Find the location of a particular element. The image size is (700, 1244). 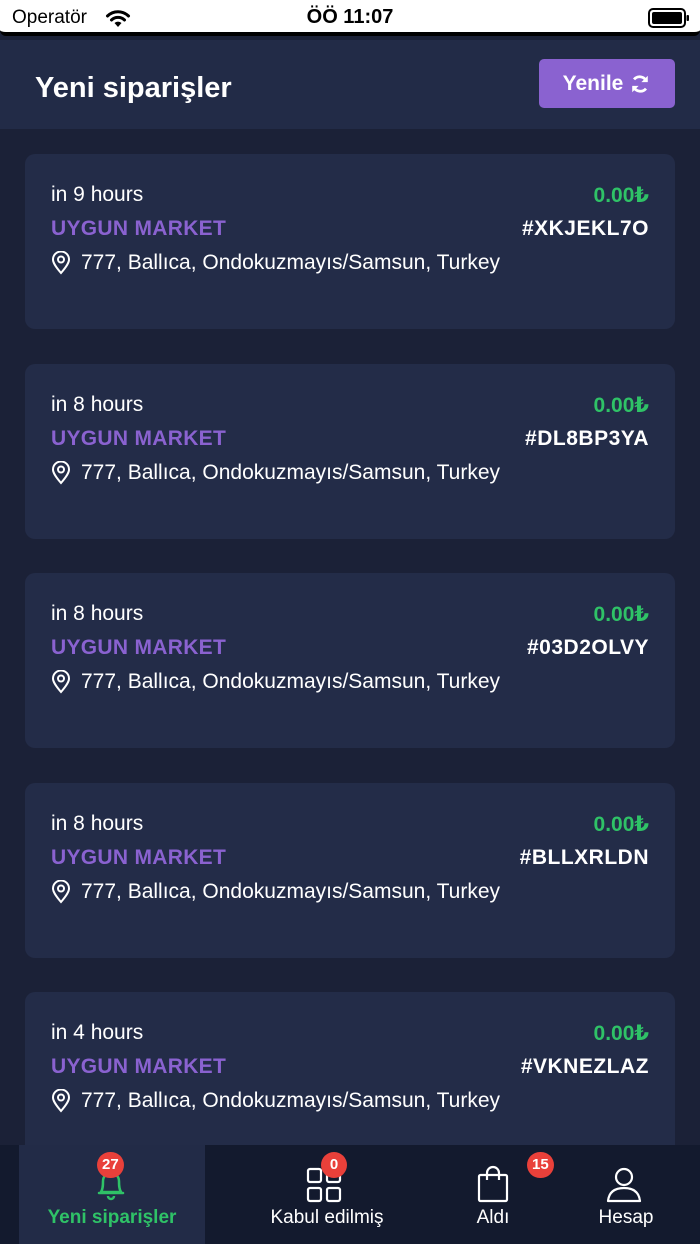

status-bar: Operatör ÖÖ 11:07 is located at coordinates (350, 18).